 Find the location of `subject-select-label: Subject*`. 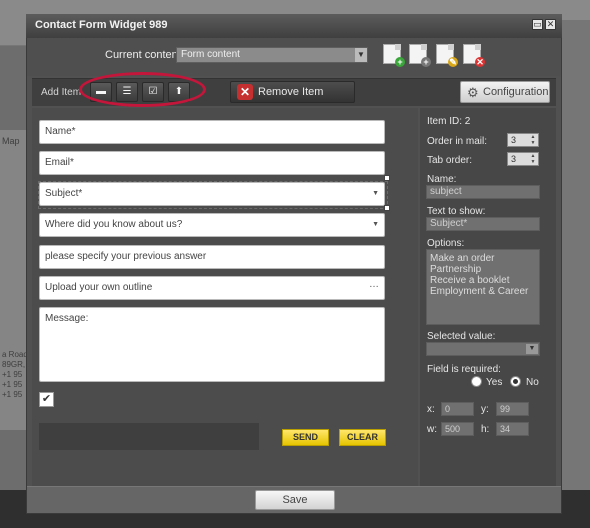

subject-select-label: Subject* is located at coordinates (64, 193).